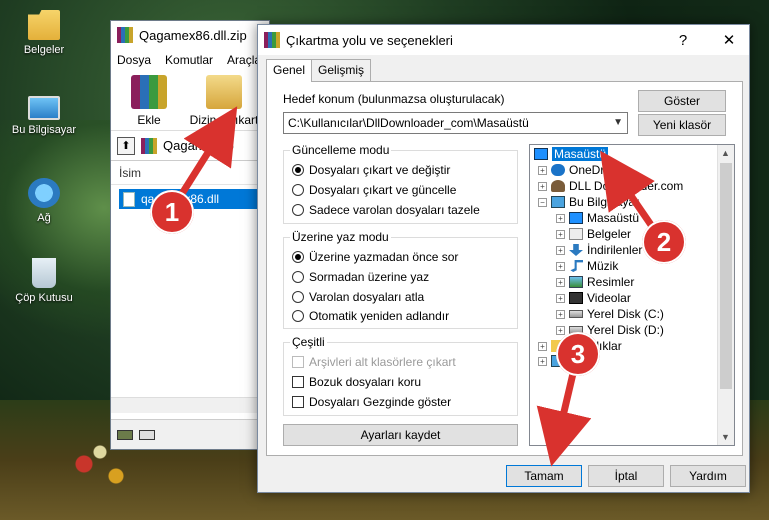 The width and height of the screenshot is (769, 520). Describe the element at coordinates (578, 354) in the screenshot. I see `callout-3: 3` at that location.